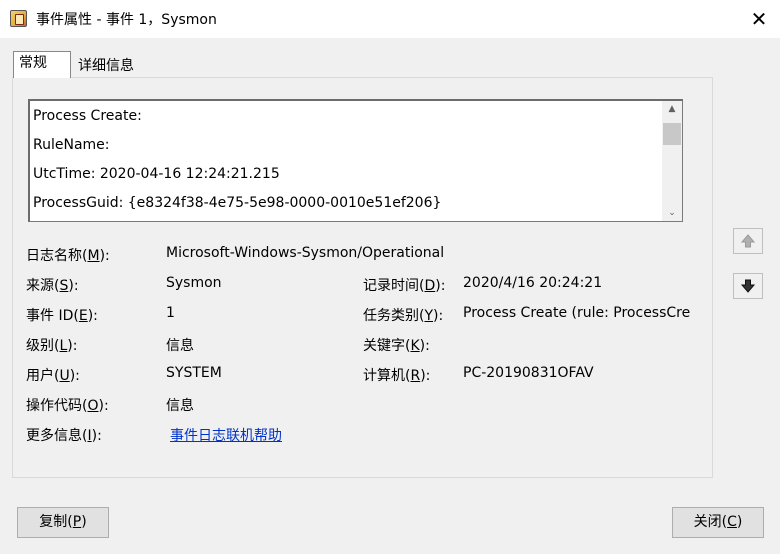 The image size is (780, 554). Describe the element at coordinates (759, 19) in the screenshot. I see `close-icon: ✕` at that location.